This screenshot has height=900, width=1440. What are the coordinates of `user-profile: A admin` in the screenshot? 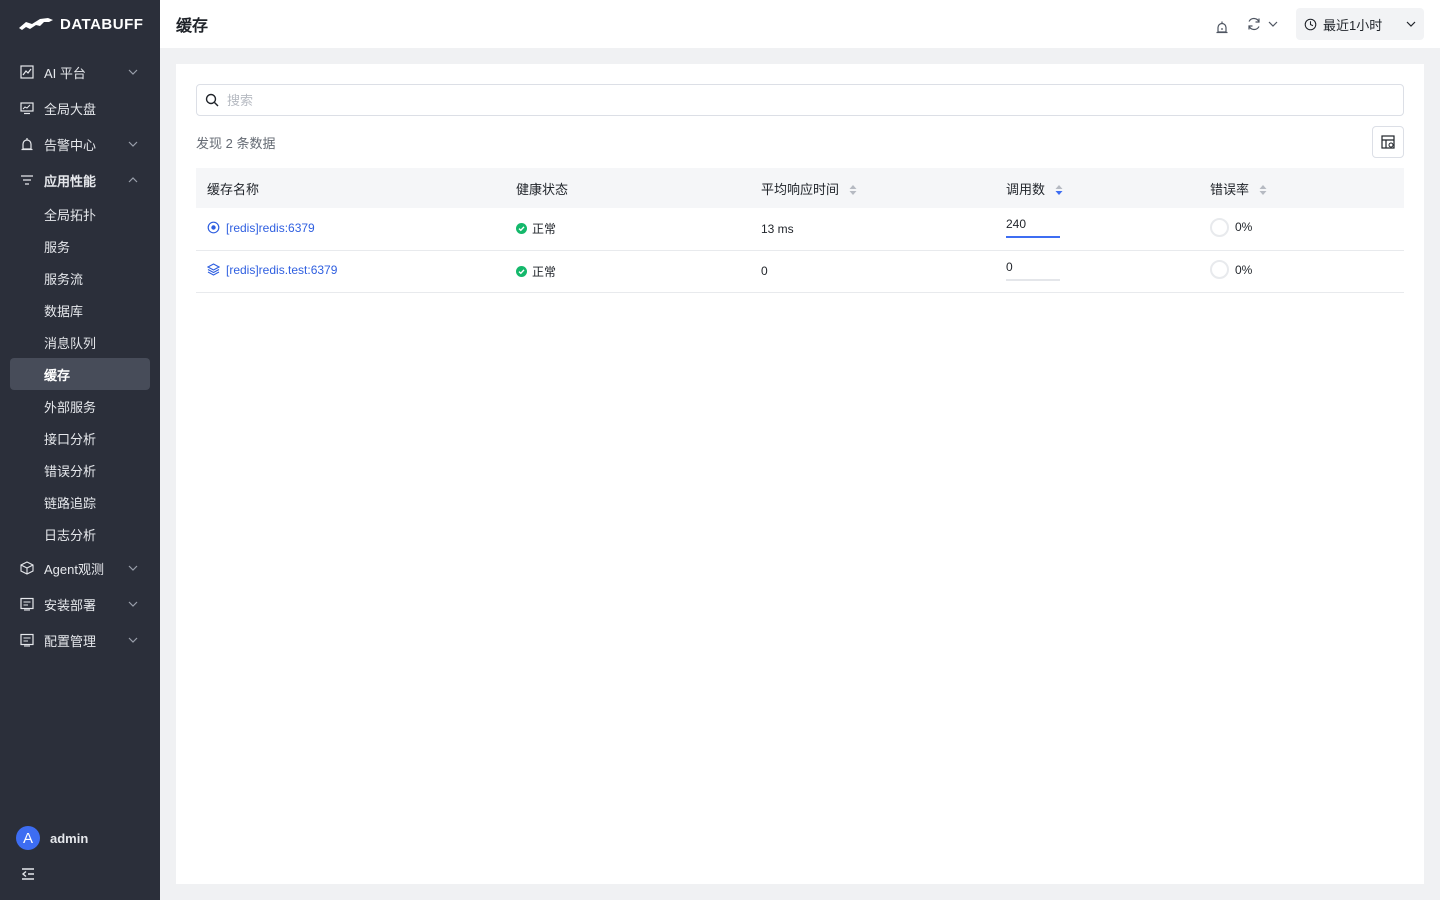 It's located at (52, 838).